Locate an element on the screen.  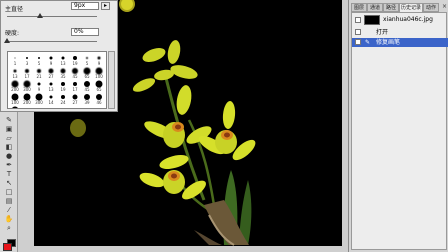
brush-size-label: 39 is located at coordinates (87, 102).